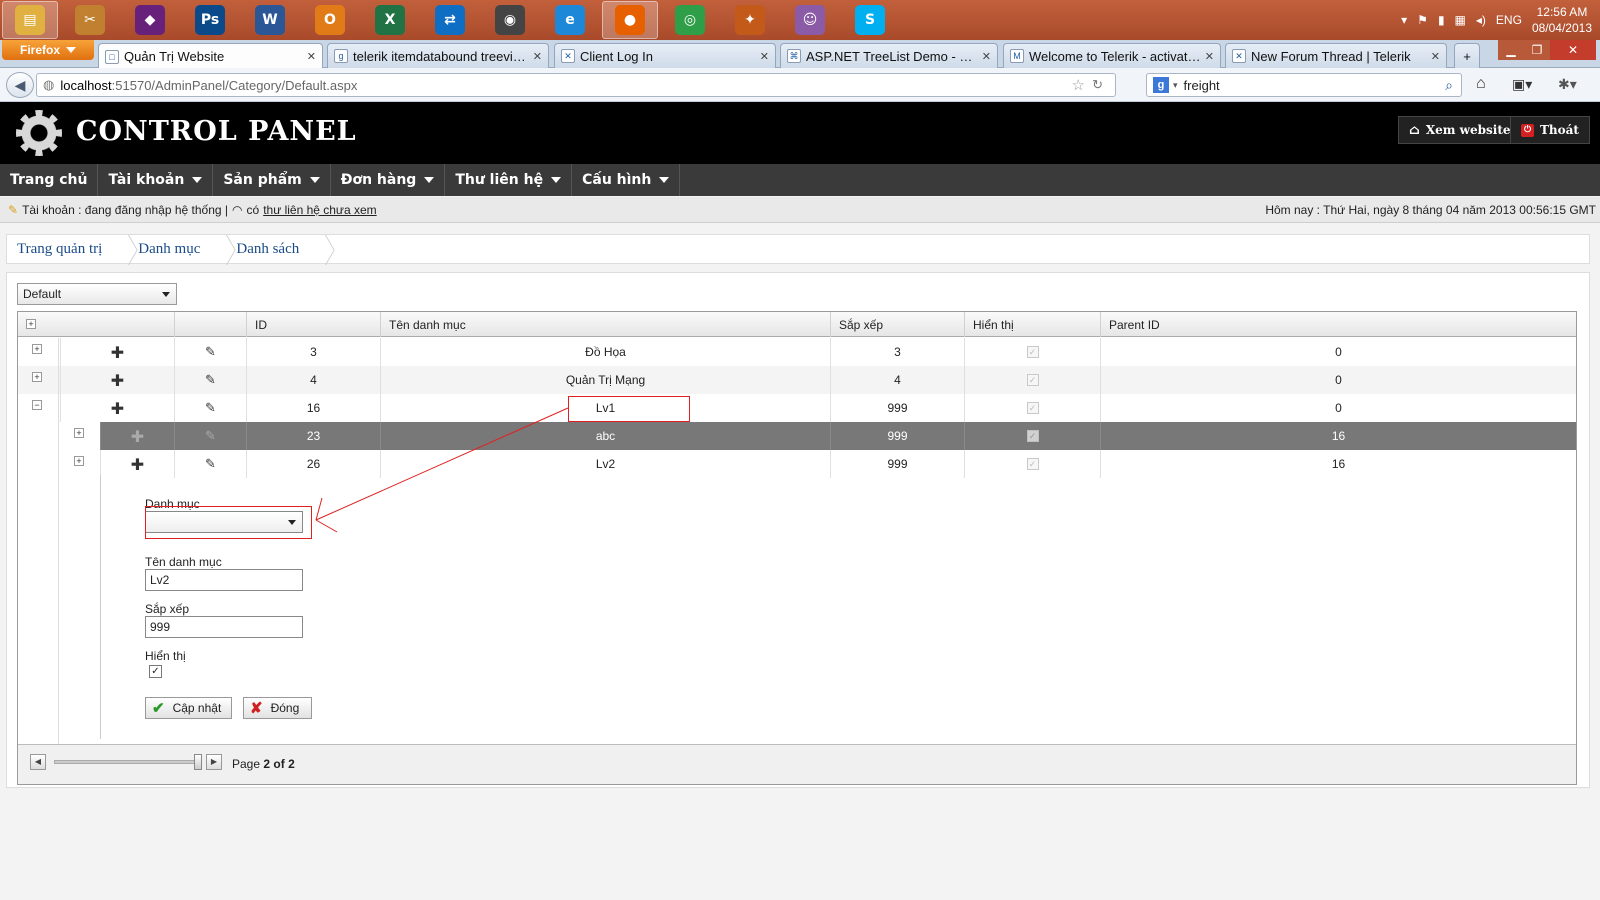 The image size is (1600, 900). I want to click on annotation-arrow-head-top, so click(319, 509).